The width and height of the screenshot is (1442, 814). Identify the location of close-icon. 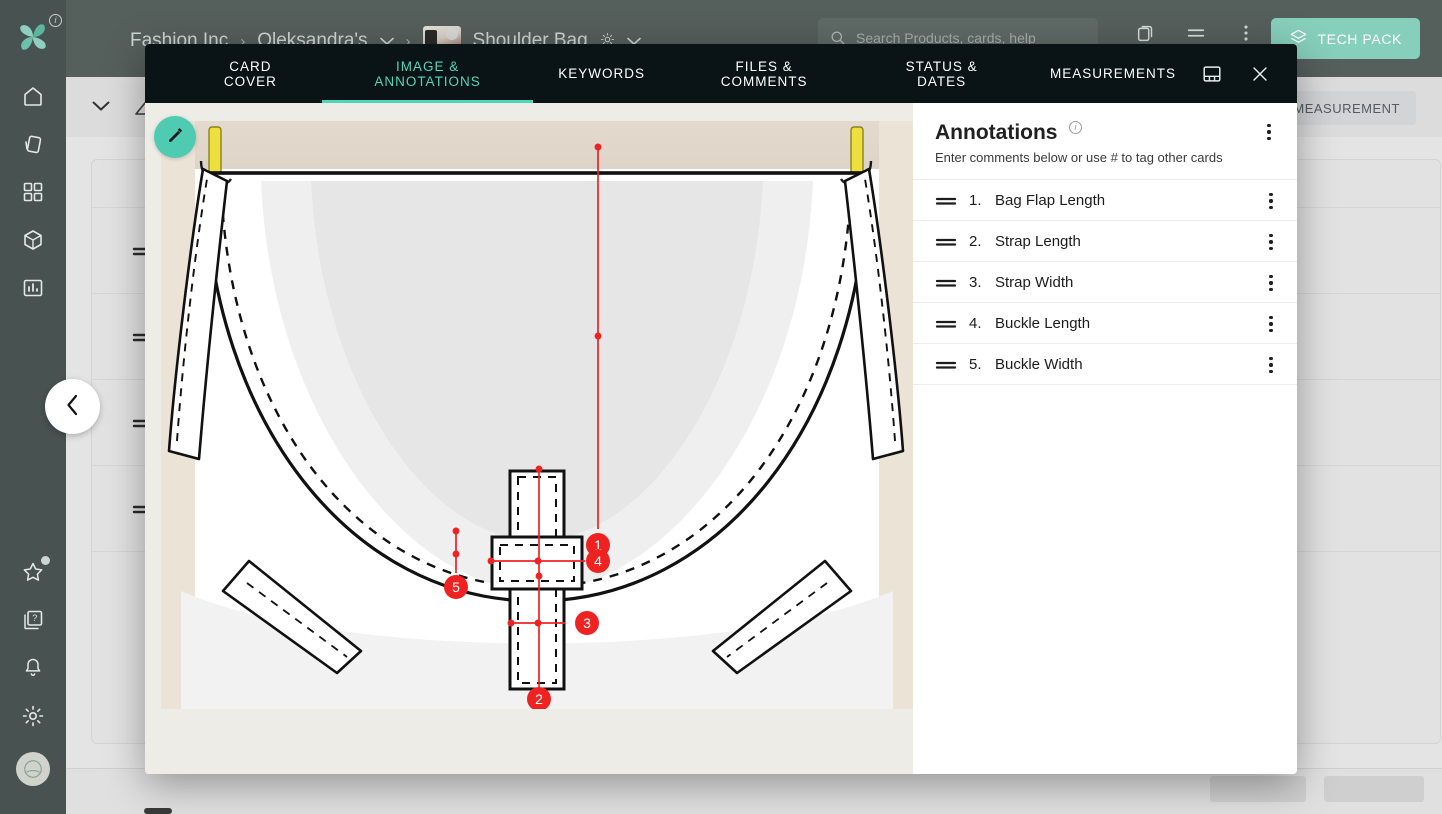
(1260, 74).